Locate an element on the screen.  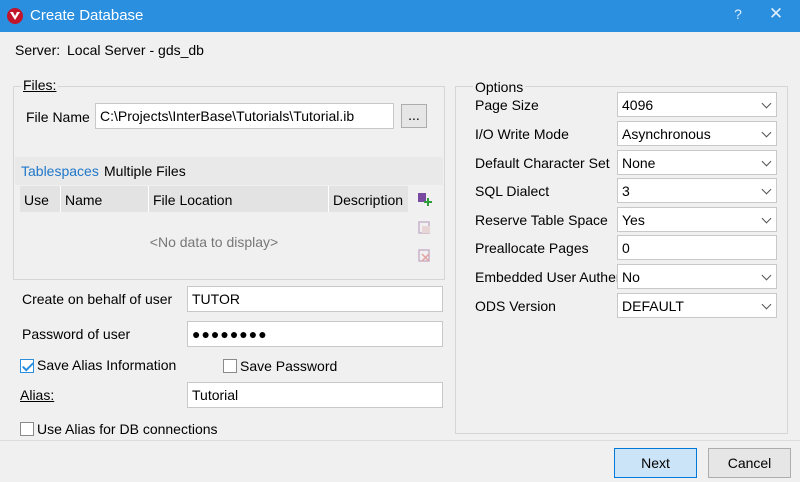
alias-input: Tutorial is located at coordinates (315, 395).